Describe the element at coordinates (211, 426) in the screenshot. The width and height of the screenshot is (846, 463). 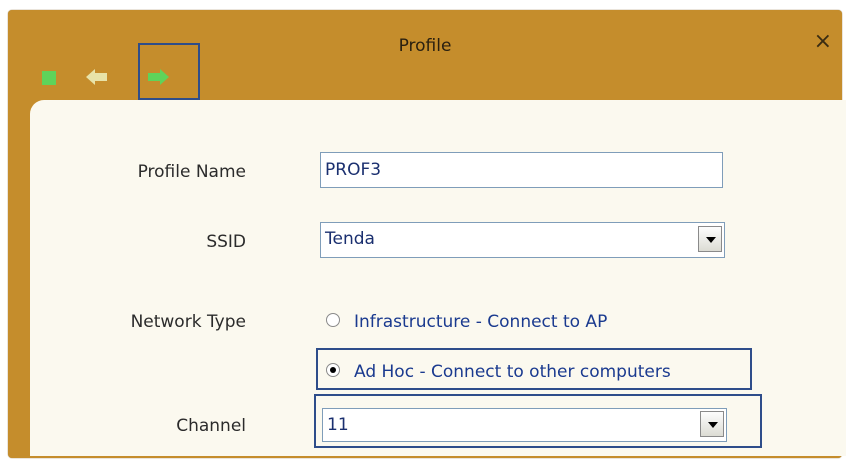
I see `channel-label: Channel` at that location.